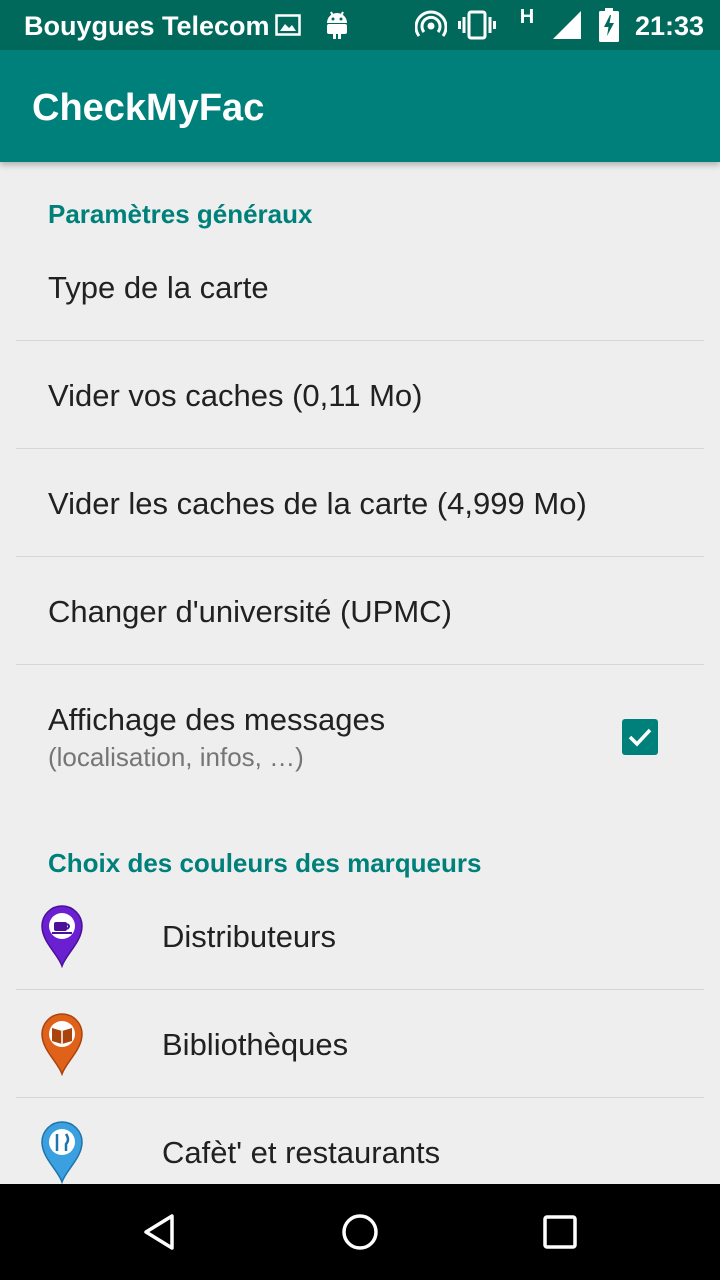 Image resolution: width=720 pixels, height=1280 pixels. I want to click on pref-map-type: Type de la carte, so click(360, 286).